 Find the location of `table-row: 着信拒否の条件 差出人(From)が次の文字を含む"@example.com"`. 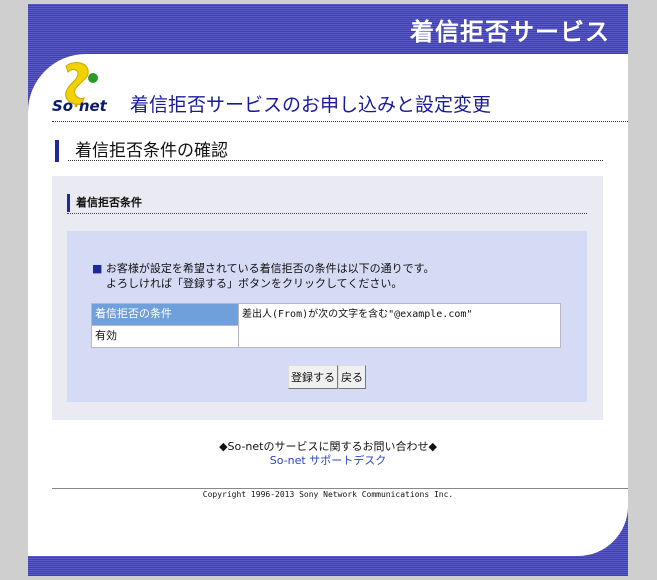

table-row: 着信拒否の条件 差出人(From)が次の文字を含む"@example.com" is located at coordinates (326, 325).